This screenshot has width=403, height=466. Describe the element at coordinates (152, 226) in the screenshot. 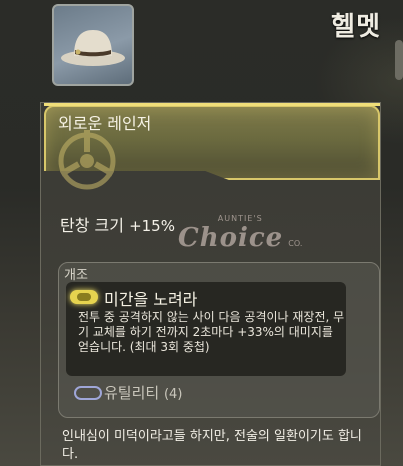

I see `stat-value: +15%` at that location.